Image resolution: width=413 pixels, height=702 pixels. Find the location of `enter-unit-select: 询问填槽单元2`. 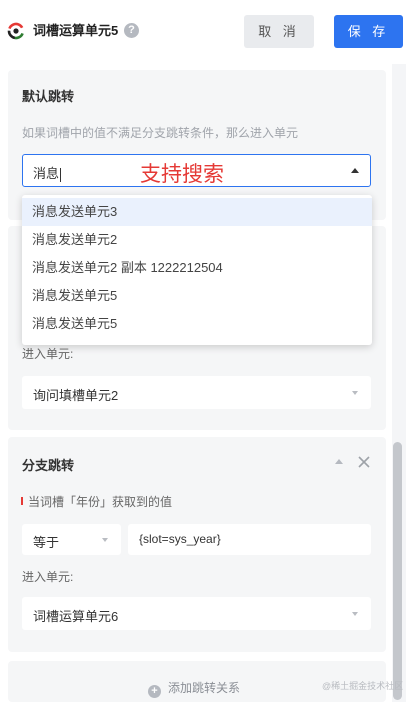

enter-unit-select: 询问填槽单元2 is located at coordinates (196, 392).